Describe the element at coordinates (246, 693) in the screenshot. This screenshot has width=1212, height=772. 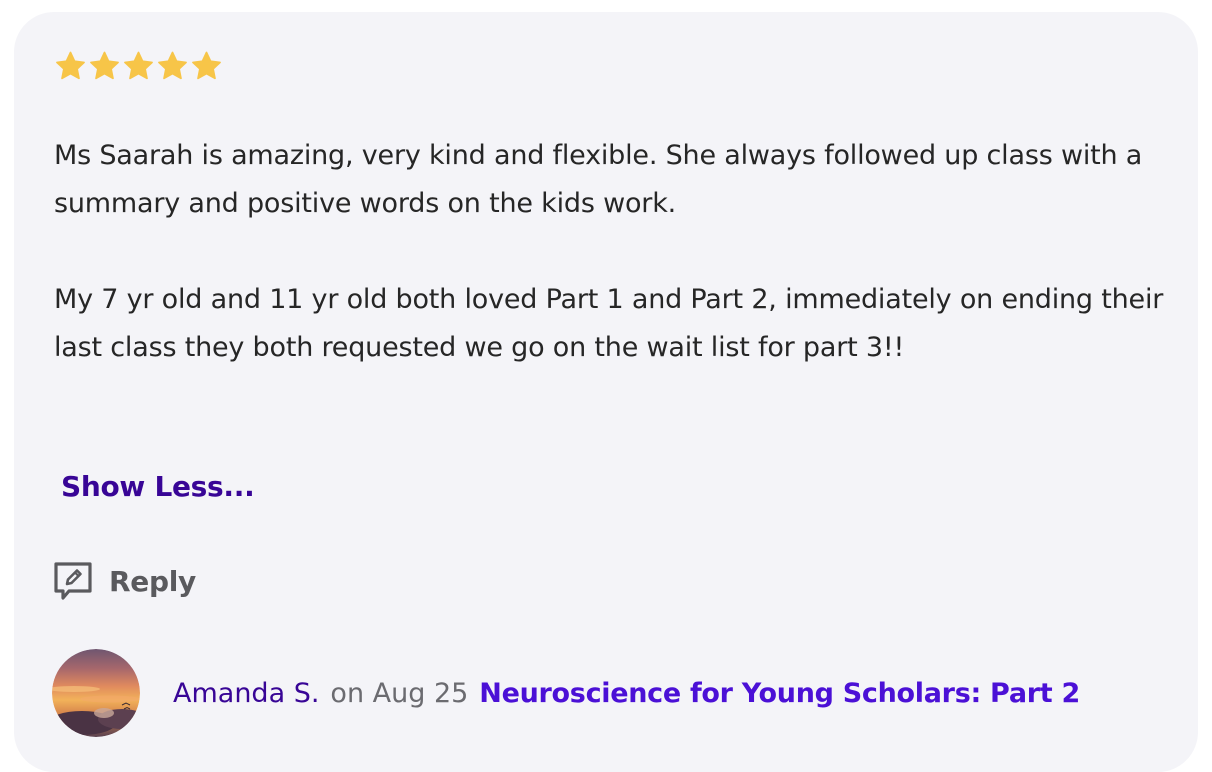
I see `author-name-link: Amanda S.` at that location.